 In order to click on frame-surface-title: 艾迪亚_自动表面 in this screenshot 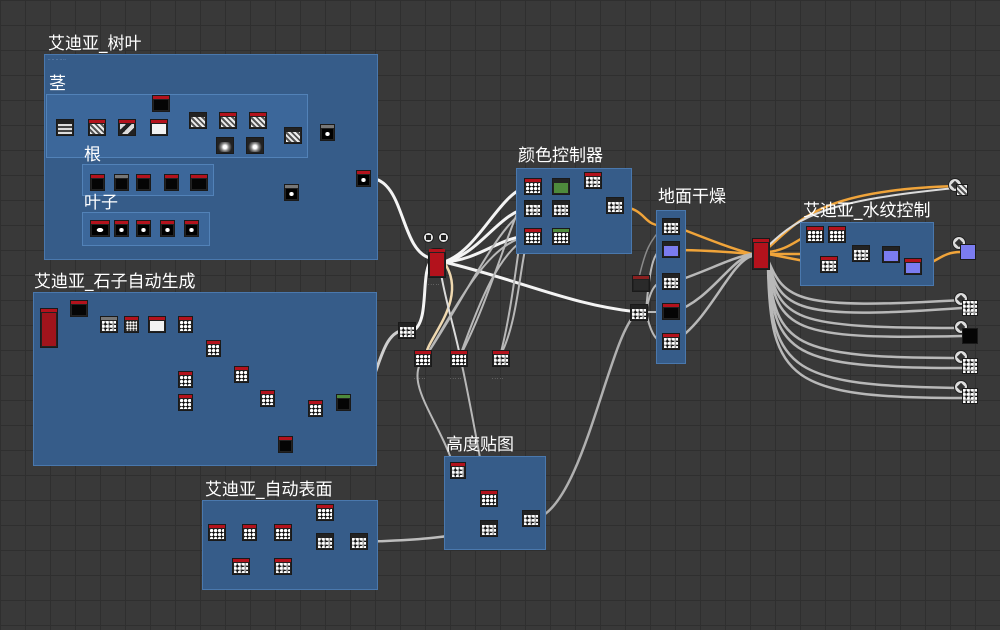, I will do `click(269, 490)`.